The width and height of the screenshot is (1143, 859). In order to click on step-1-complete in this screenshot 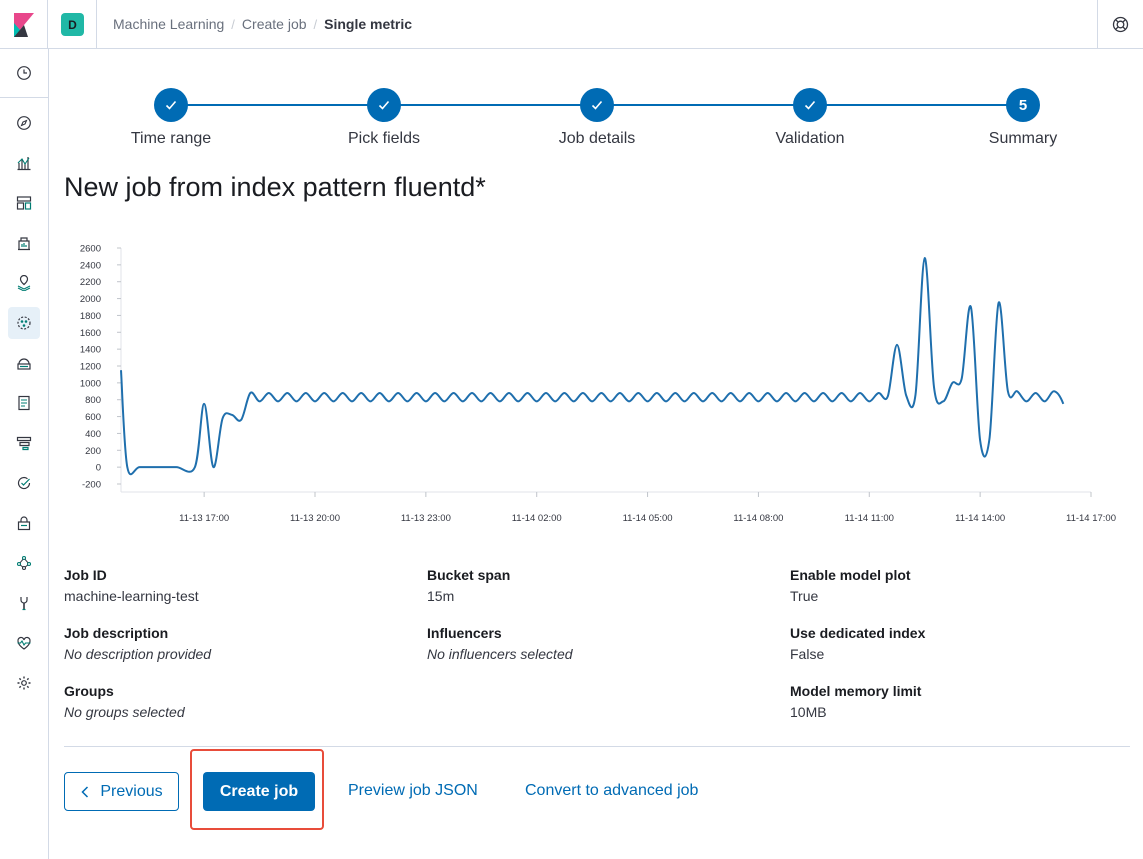, I will do `click(171, 105)`.